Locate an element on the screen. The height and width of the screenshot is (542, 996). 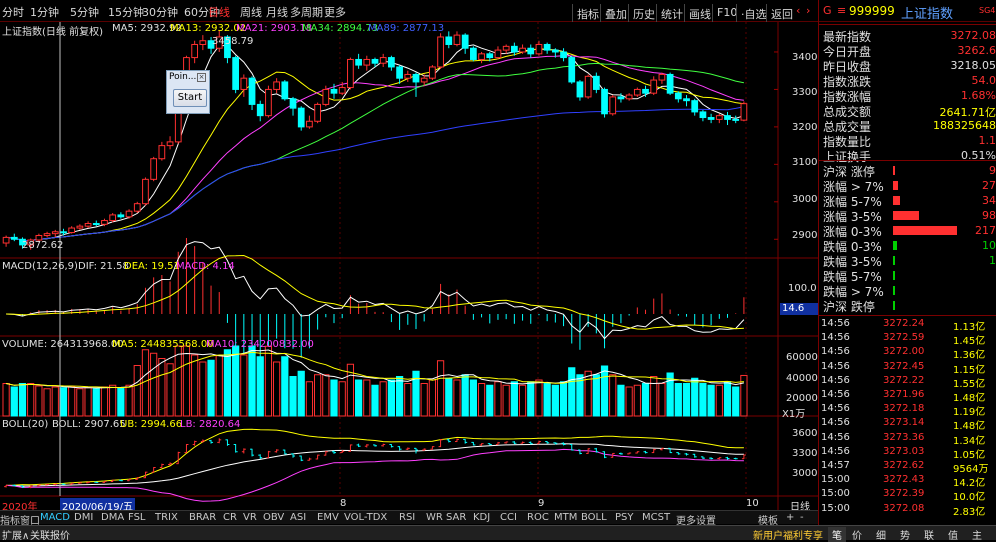
indicator-tab: CCI is located at coordinates (508, 517).